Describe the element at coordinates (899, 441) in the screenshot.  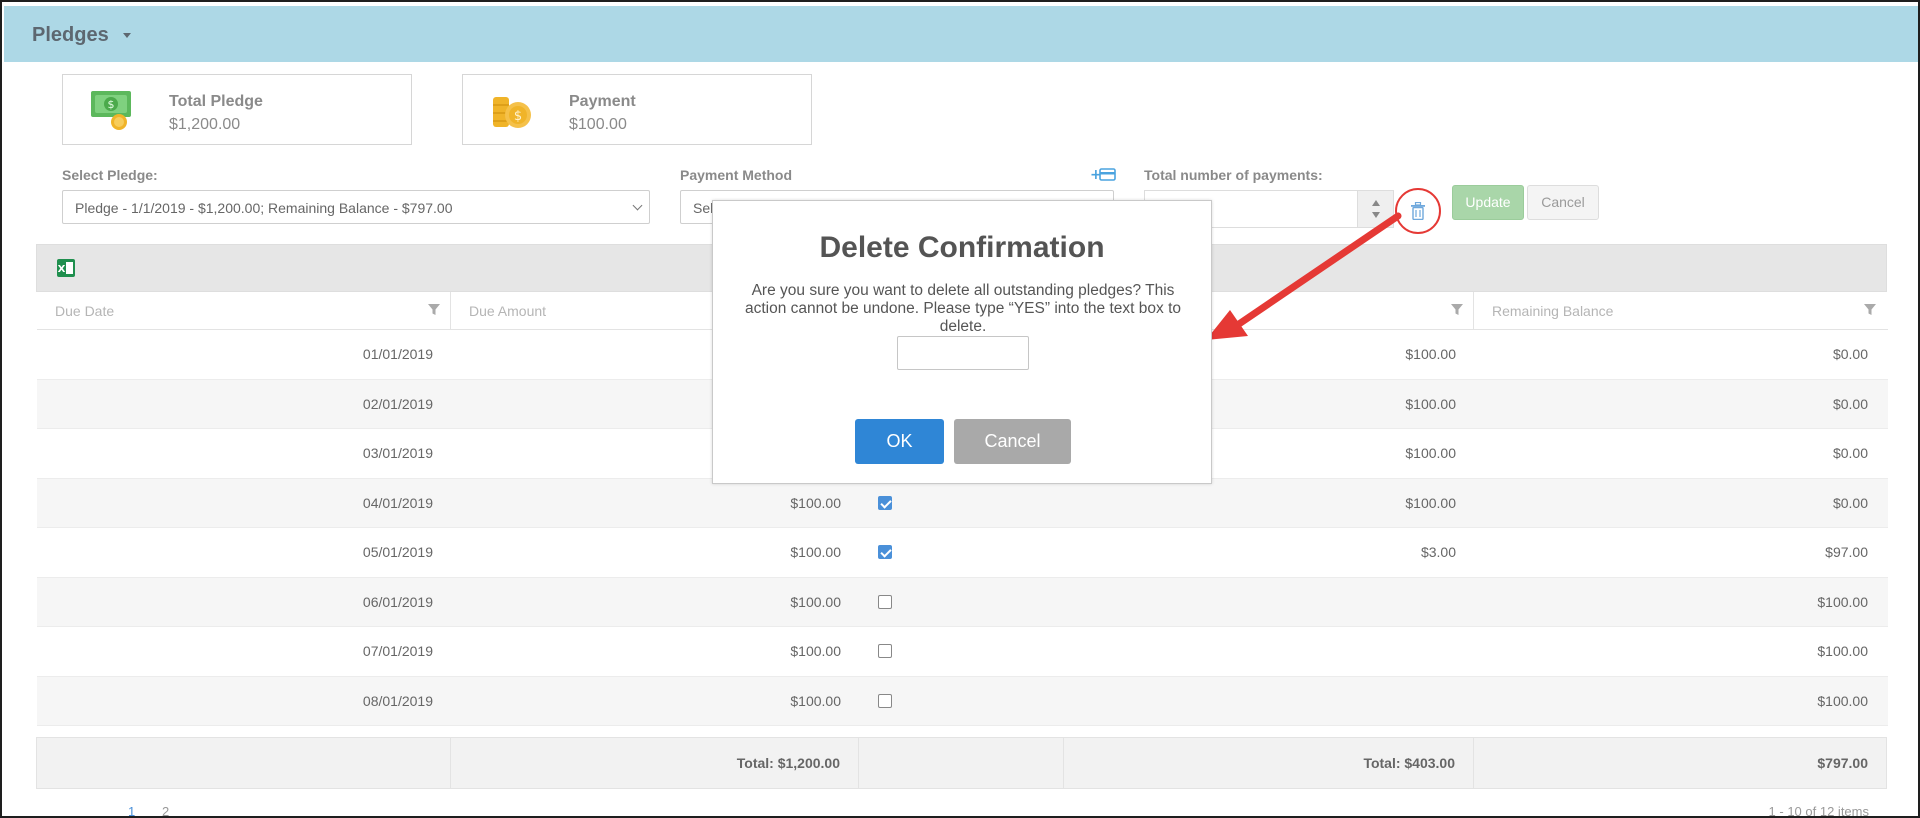
I see `ok-button: OK` at that location.